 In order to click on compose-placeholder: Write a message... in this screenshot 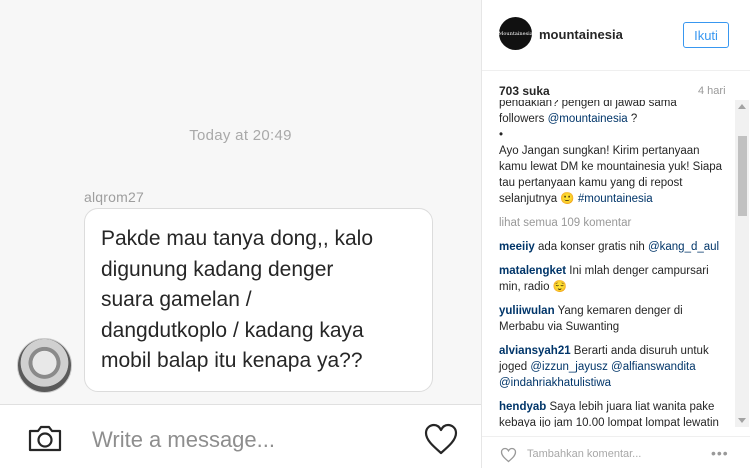, I will do `click(183, 439)`.